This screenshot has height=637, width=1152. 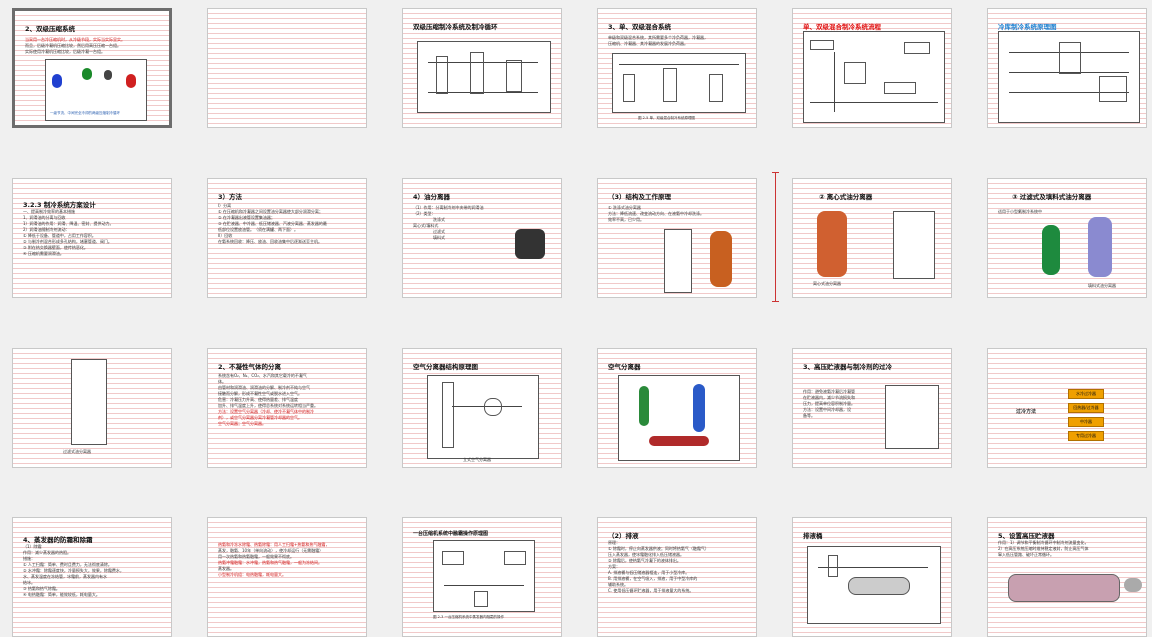 What do you see at coordinates (1027, 27) in the screenshot?
I see `slide-title: 冷库制冷系统原理图` at bounding box center [1027, 27].